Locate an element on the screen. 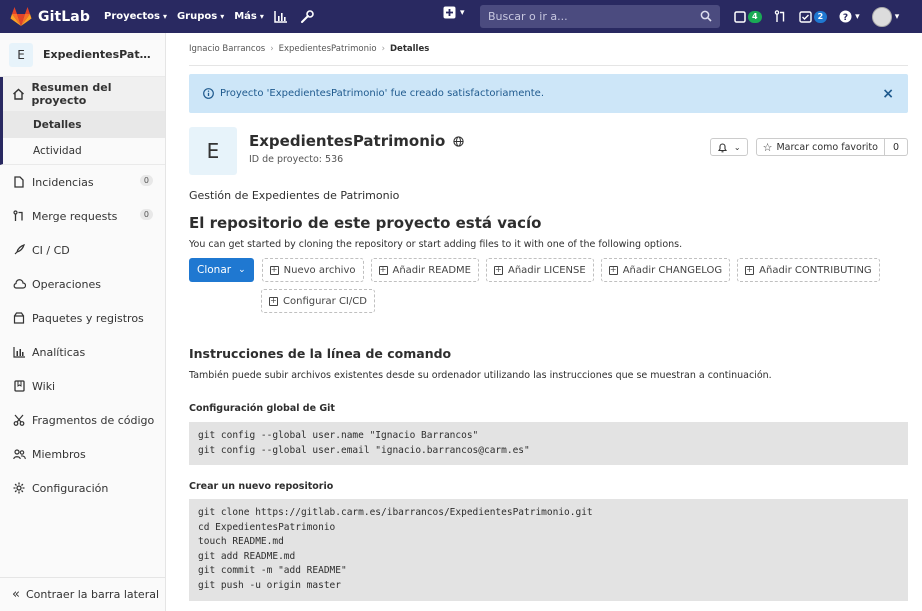 The height and width of the screenshot is (611, 922). book-icon is located at coordinates (19, 386).